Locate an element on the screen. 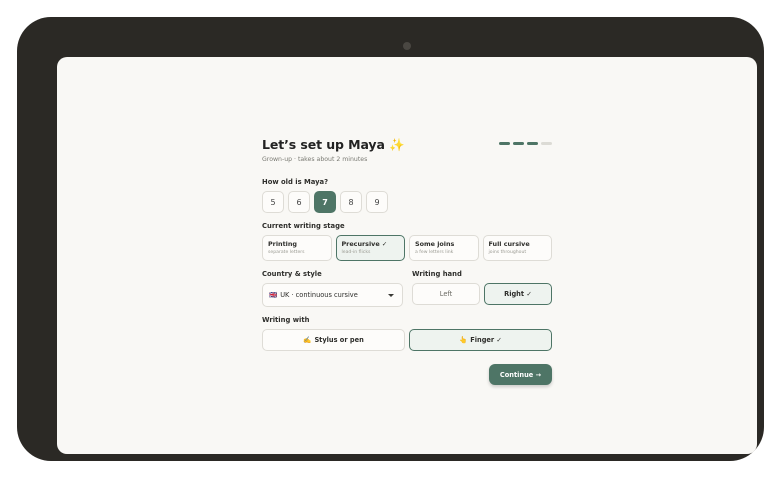 This screenshot has height=477, width=780. hand-option-left: Left is located at coordinates (446, 294).